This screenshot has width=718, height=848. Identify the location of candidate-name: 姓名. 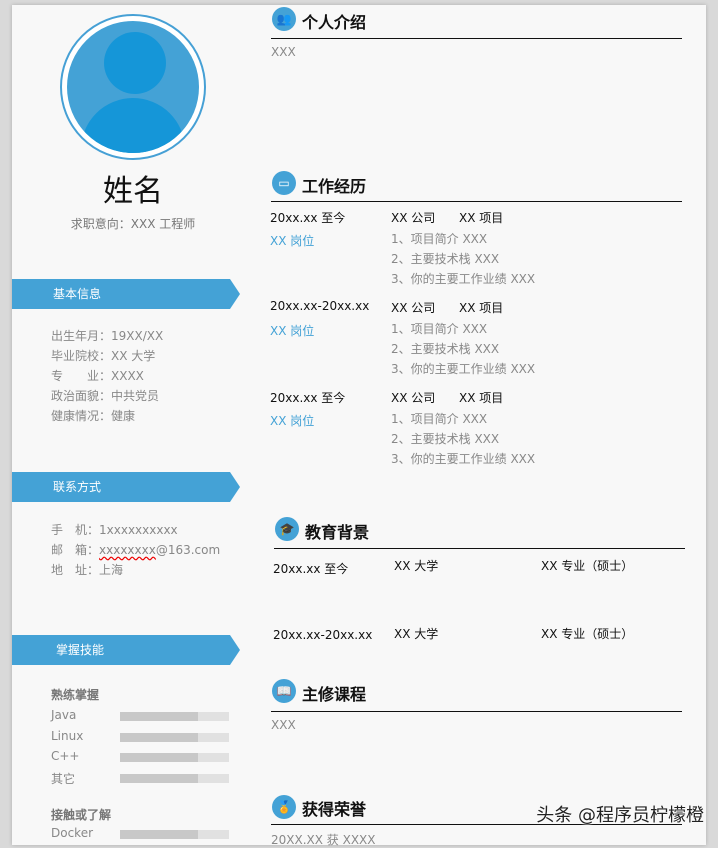
(133, 191).